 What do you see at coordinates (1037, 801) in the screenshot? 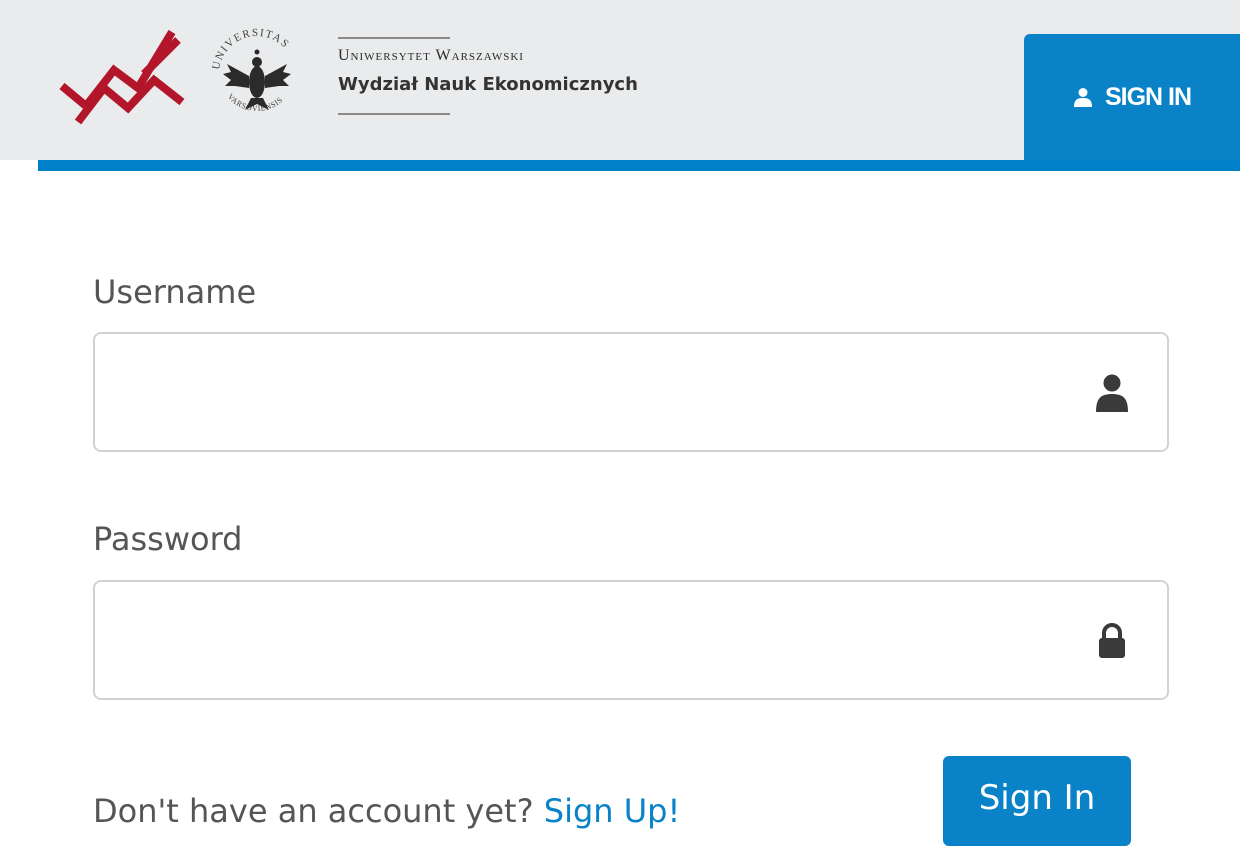
I see `sign-in-button: Sign In` at bounding box center [1037, 801].